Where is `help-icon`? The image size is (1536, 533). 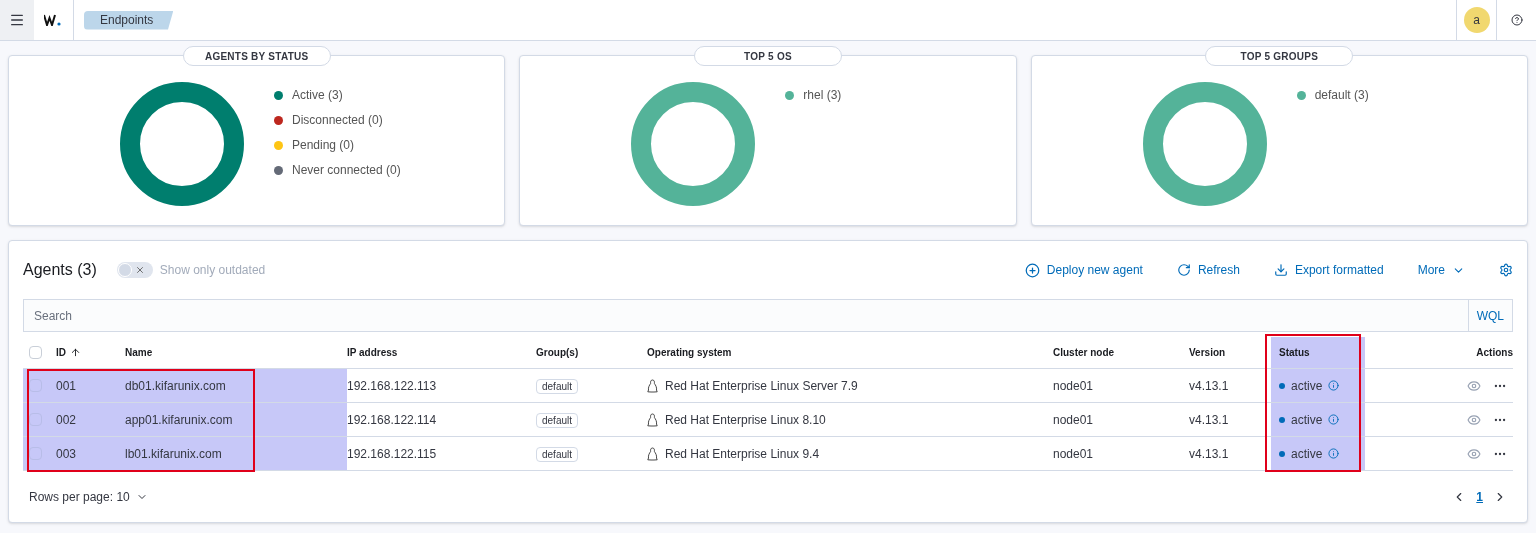
help-icon is located at coordinates (1516, 20).